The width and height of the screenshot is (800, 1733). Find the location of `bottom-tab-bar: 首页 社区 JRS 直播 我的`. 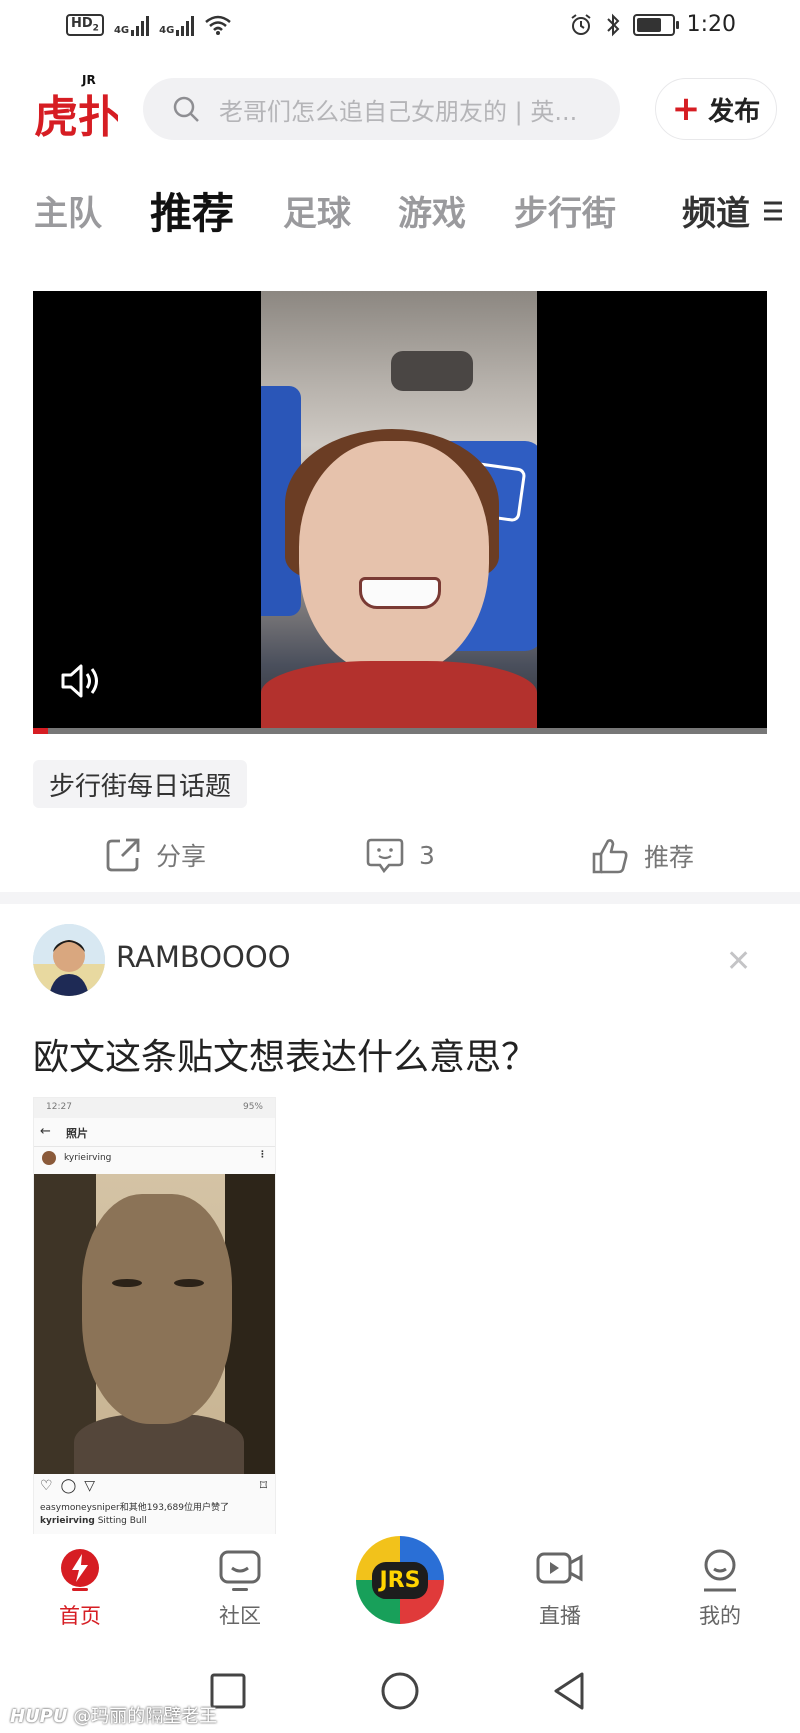

bottom-tab-bar: 首页 社区 JRS 直播 我的 is located at coordinates (400, 1594).